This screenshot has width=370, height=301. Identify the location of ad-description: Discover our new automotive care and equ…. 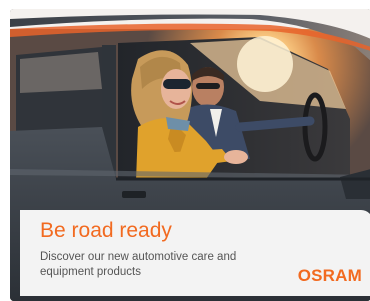
(138, 264).